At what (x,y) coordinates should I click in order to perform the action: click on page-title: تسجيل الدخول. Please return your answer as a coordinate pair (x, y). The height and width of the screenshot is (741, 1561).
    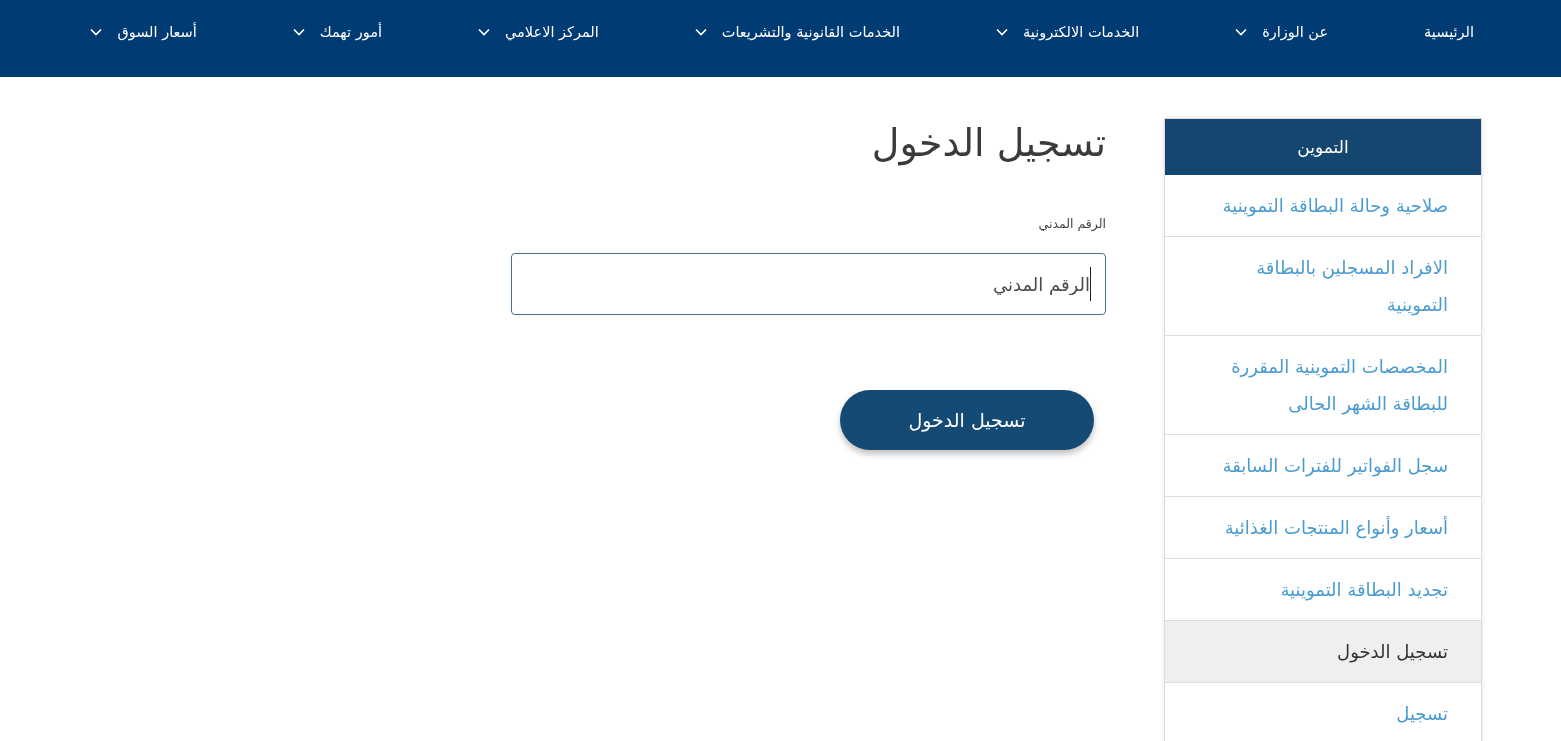
    Looking at the image, I should click on (988, 144).